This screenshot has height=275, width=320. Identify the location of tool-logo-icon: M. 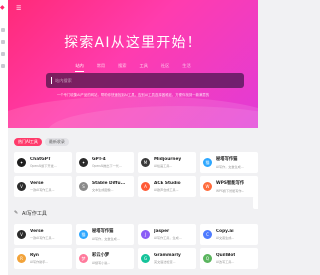
(145, 162).